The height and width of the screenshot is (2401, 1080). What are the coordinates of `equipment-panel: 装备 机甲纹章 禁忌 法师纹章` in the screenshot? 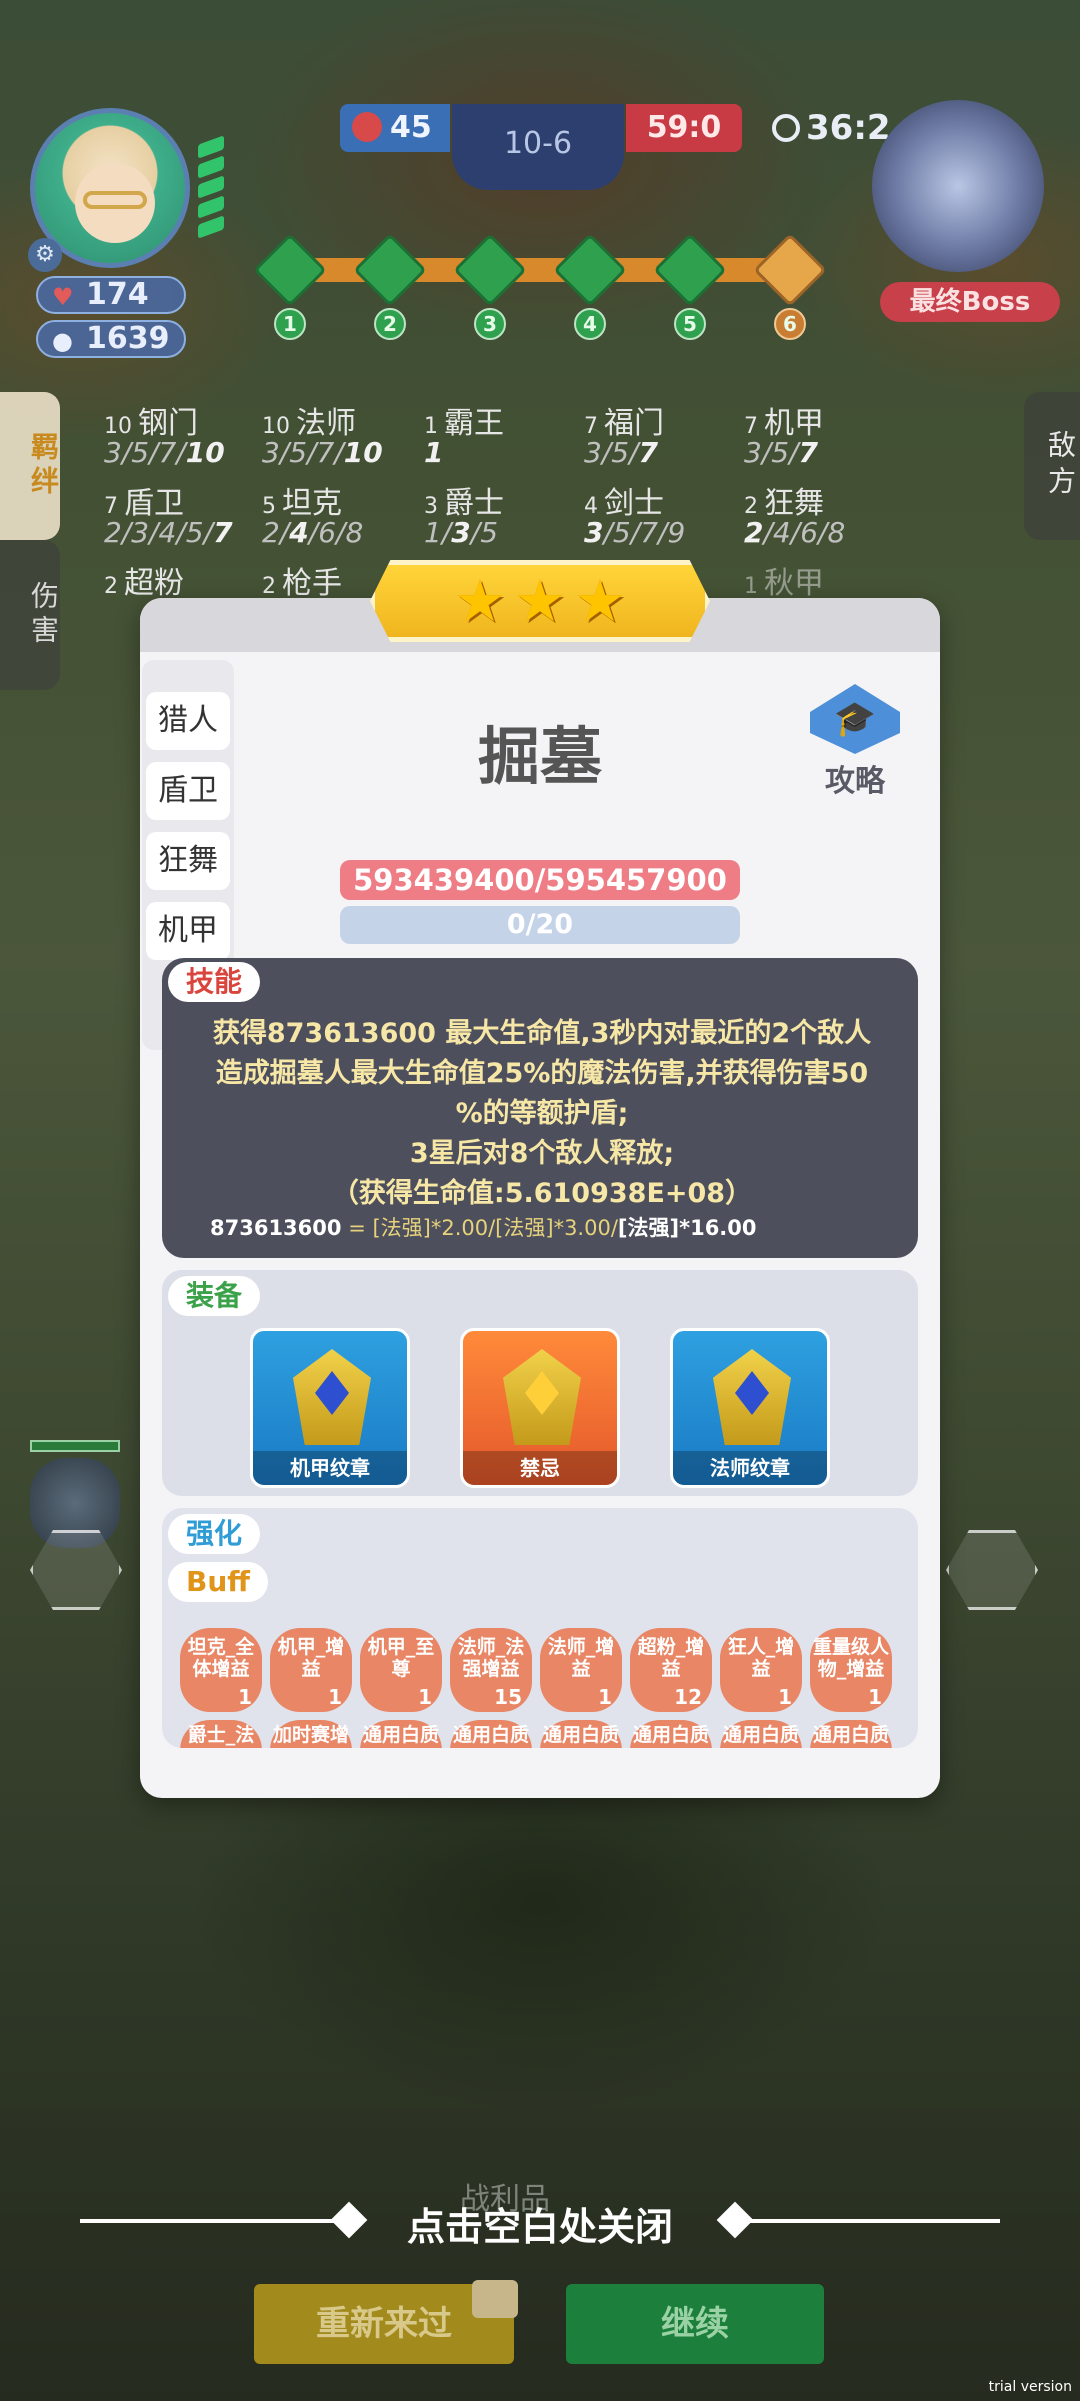 It's located at (540, 1383).